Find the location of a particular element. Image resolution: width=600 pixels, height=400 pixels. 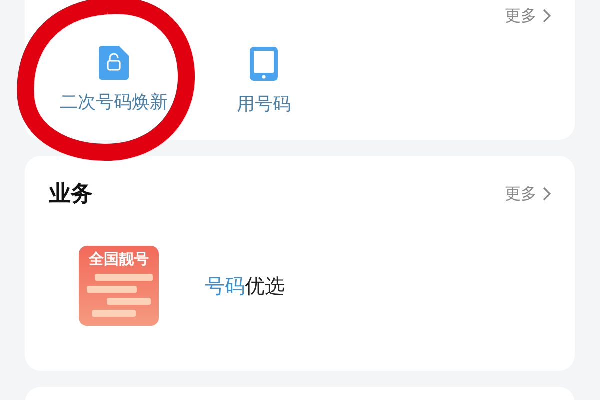

section-title: 业务 is located at coordinates (71, 195).